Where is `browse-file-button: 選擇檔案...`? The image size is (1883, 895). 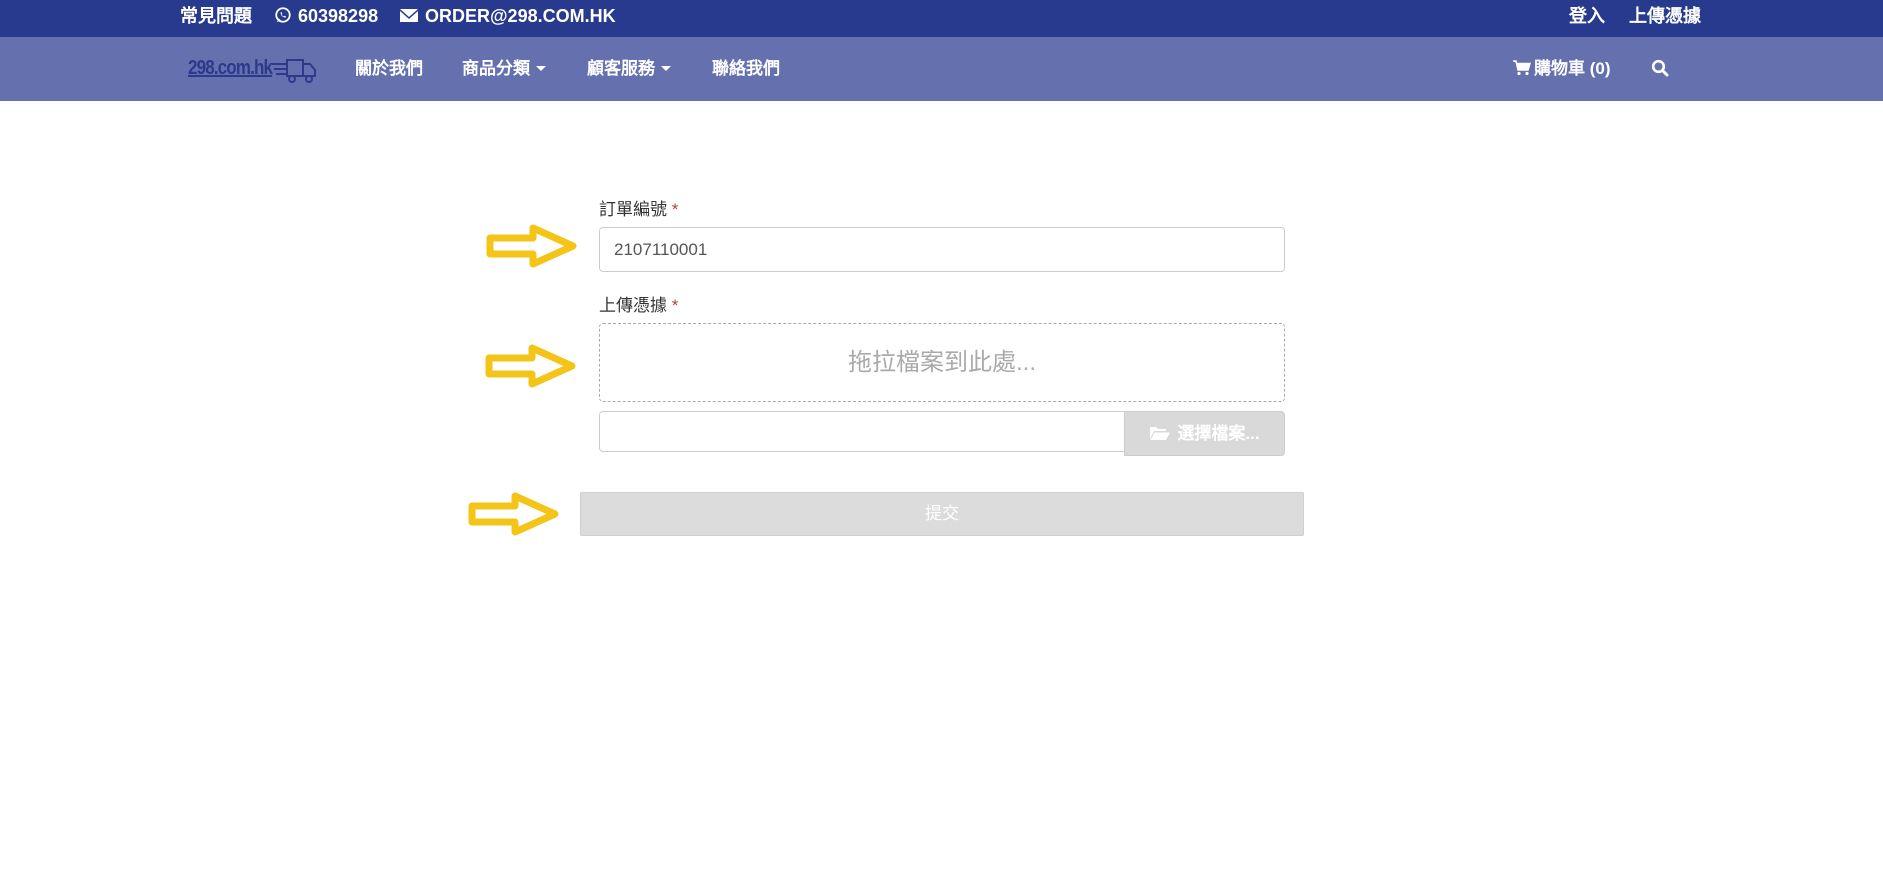 browse-file-button: 選擇檔案... is located at coordinates (1204, 433).